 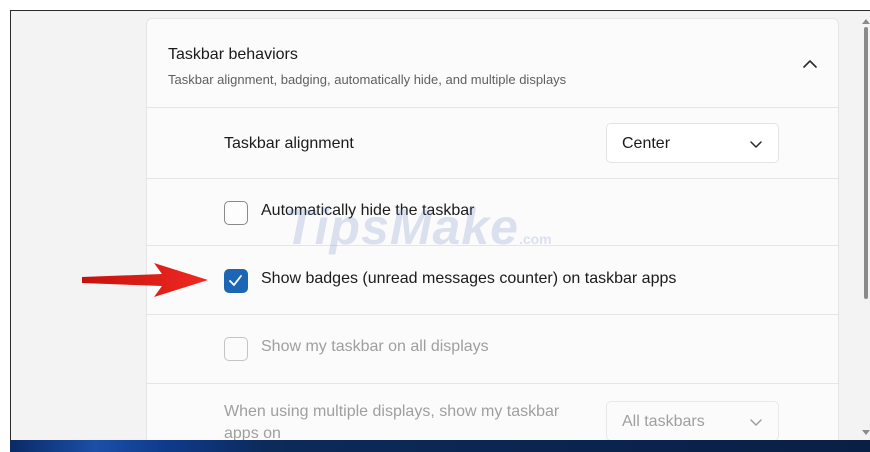 I want to click on vertical-scrollbar, so click(x=865, y=226).